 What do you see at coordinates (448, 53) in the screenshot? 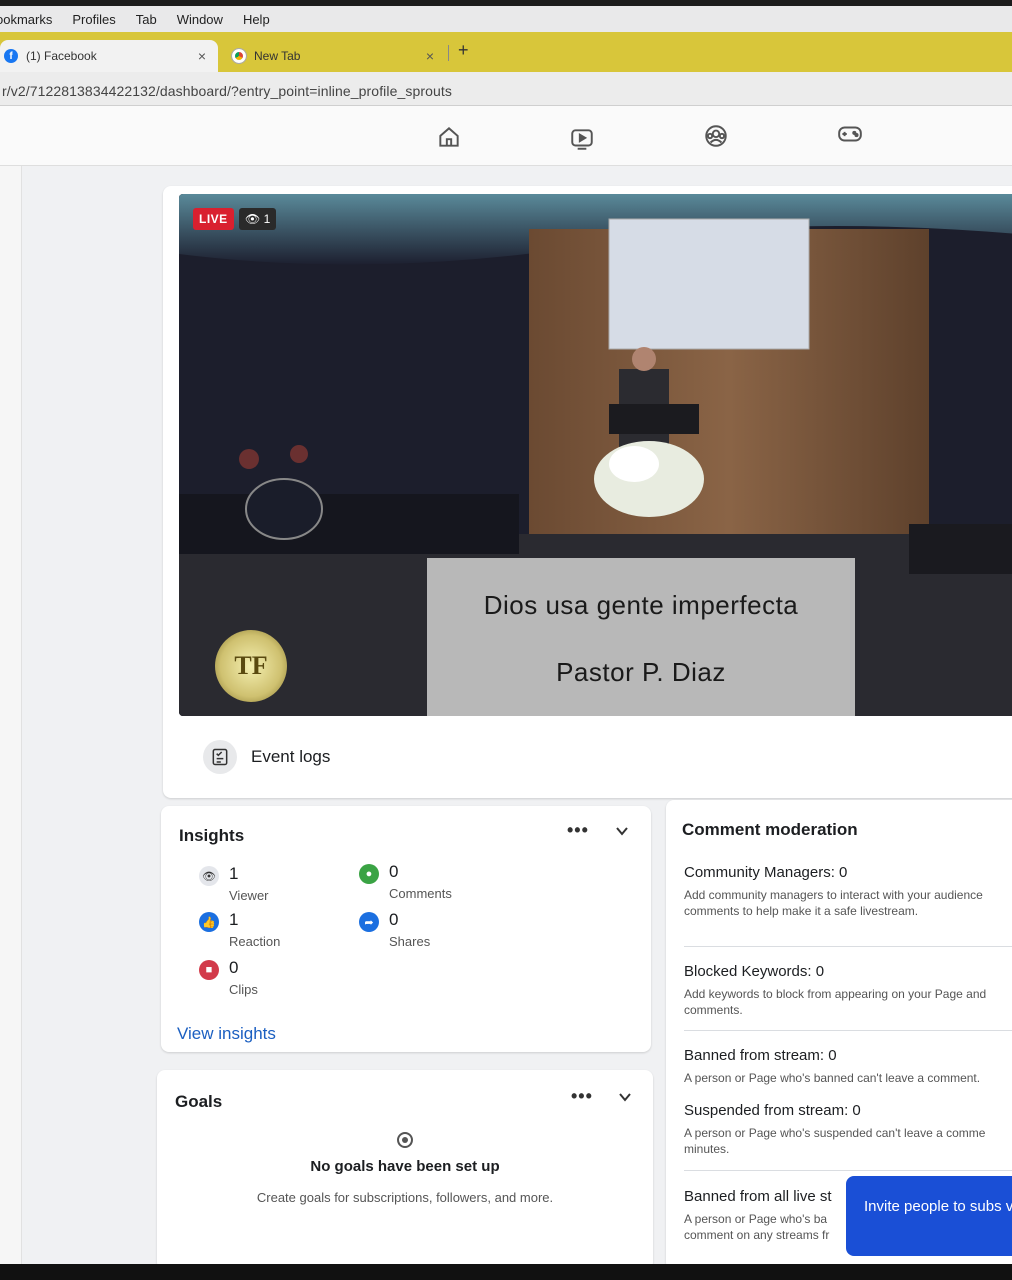
I see `tab-separator` at bounding box center [448, 53].